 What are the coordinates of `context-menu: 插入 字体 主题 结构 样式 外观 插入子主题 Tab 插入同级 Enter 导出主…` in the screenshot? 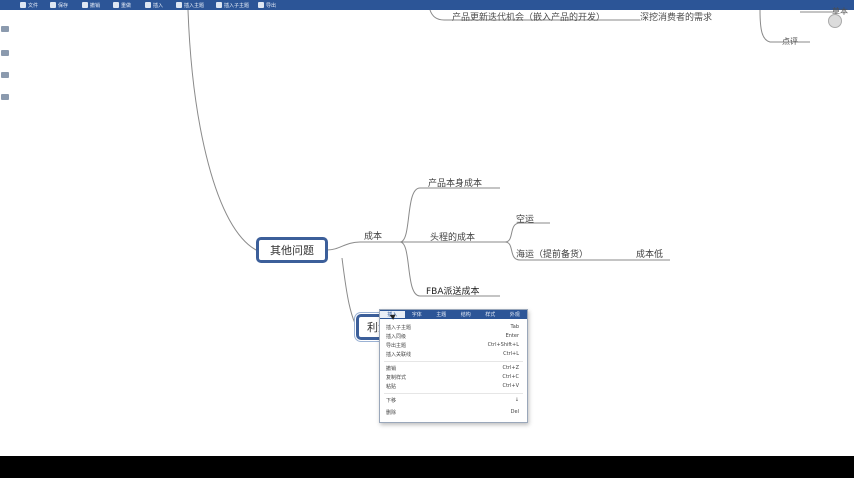 It's located at (453, 366).